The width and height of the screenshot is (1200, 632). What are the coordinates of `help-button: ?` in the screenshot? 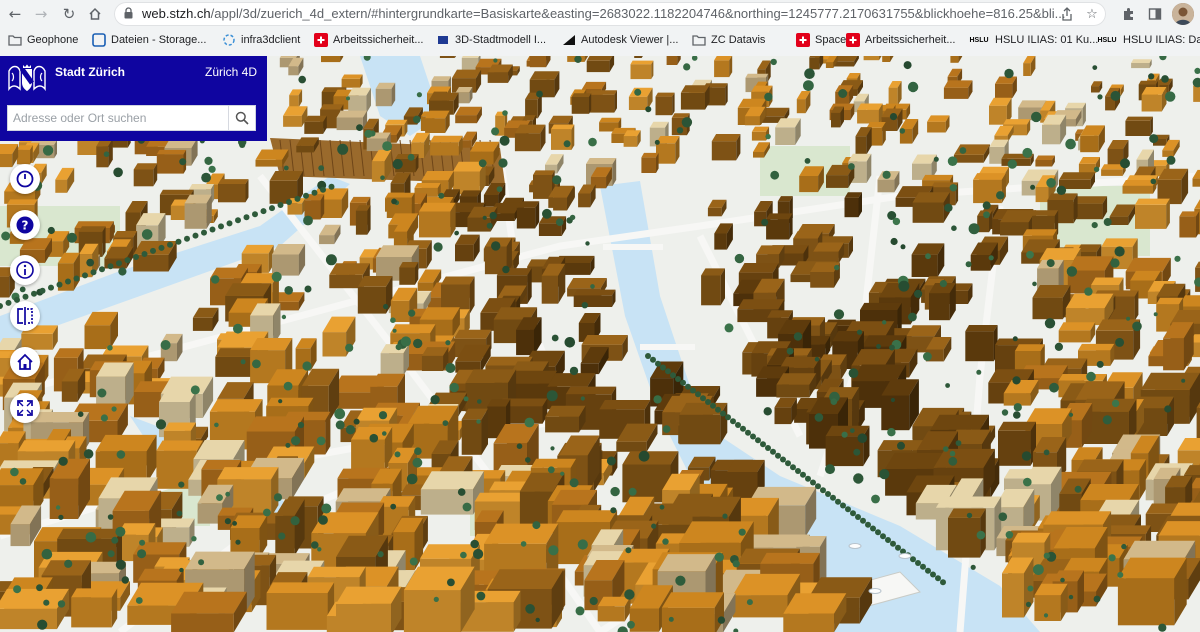 It's located at (25, 225).